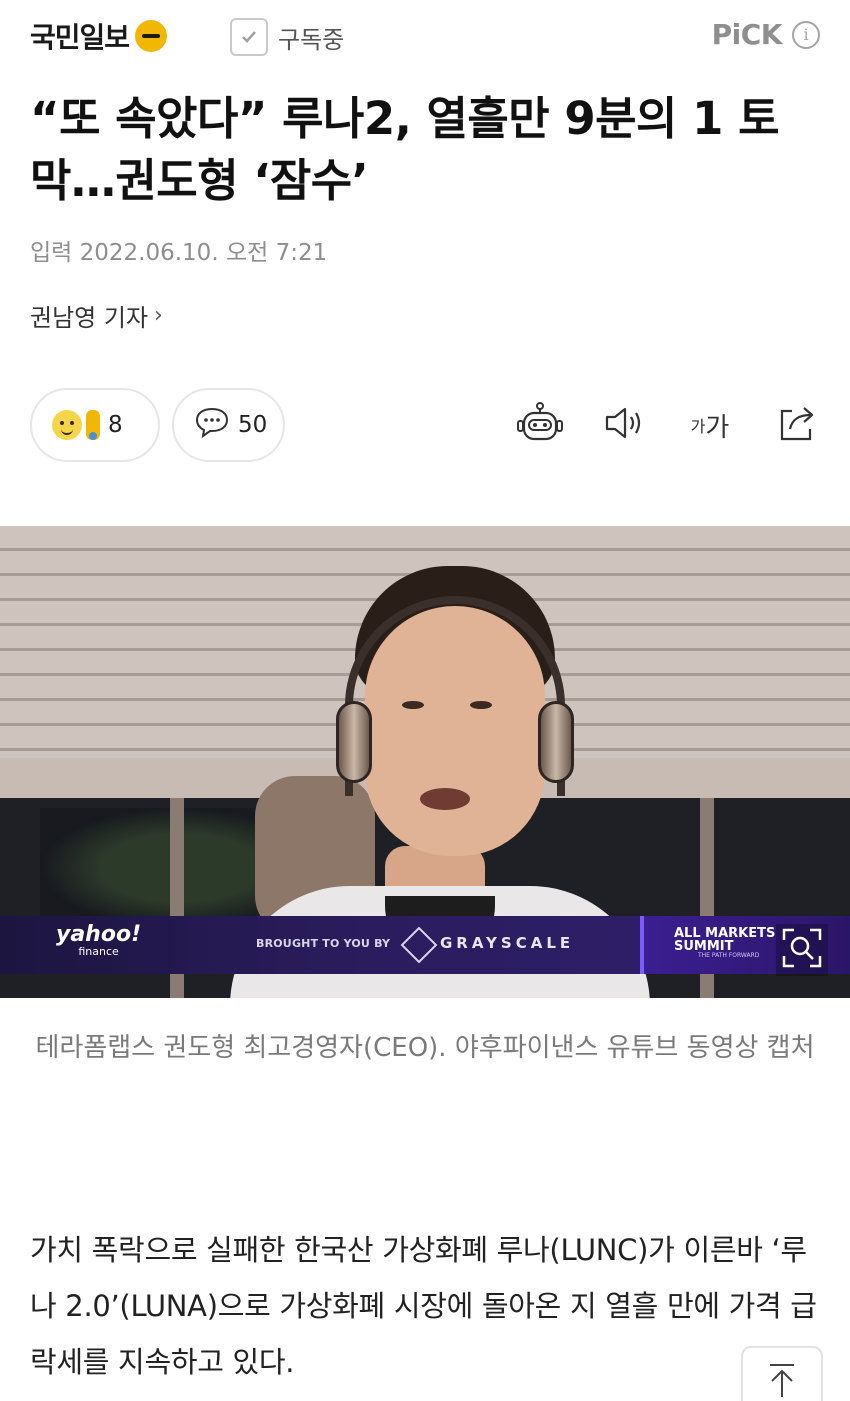 The image size is (850, 1401). I want to click on arrow-up-icon, so click(782, 1380).